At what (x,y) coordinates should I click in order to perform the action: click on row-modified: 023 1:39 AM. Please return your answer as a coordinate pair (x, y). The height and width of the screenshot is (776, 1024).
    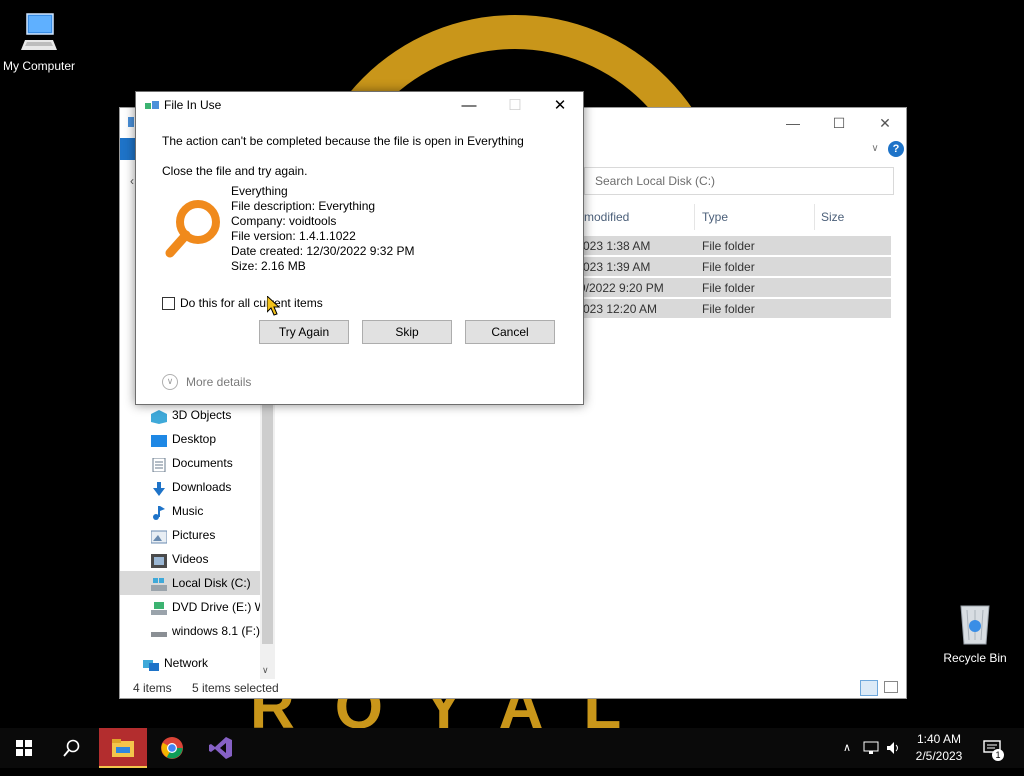
    Looking at the image, I should click on (617, 267).